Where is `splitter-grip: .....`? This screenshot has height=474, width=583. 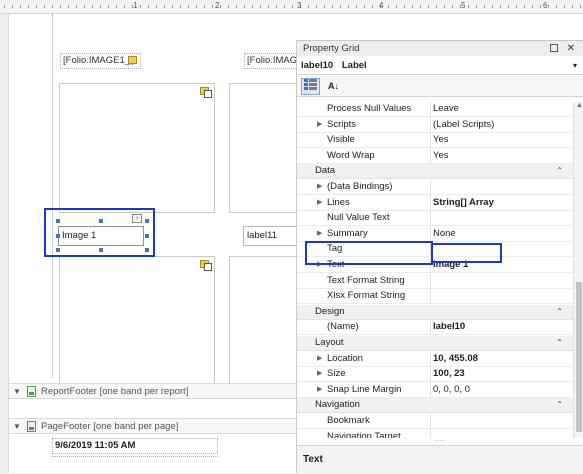
splitter-grip: ..... is located at coordinates (440, 440).